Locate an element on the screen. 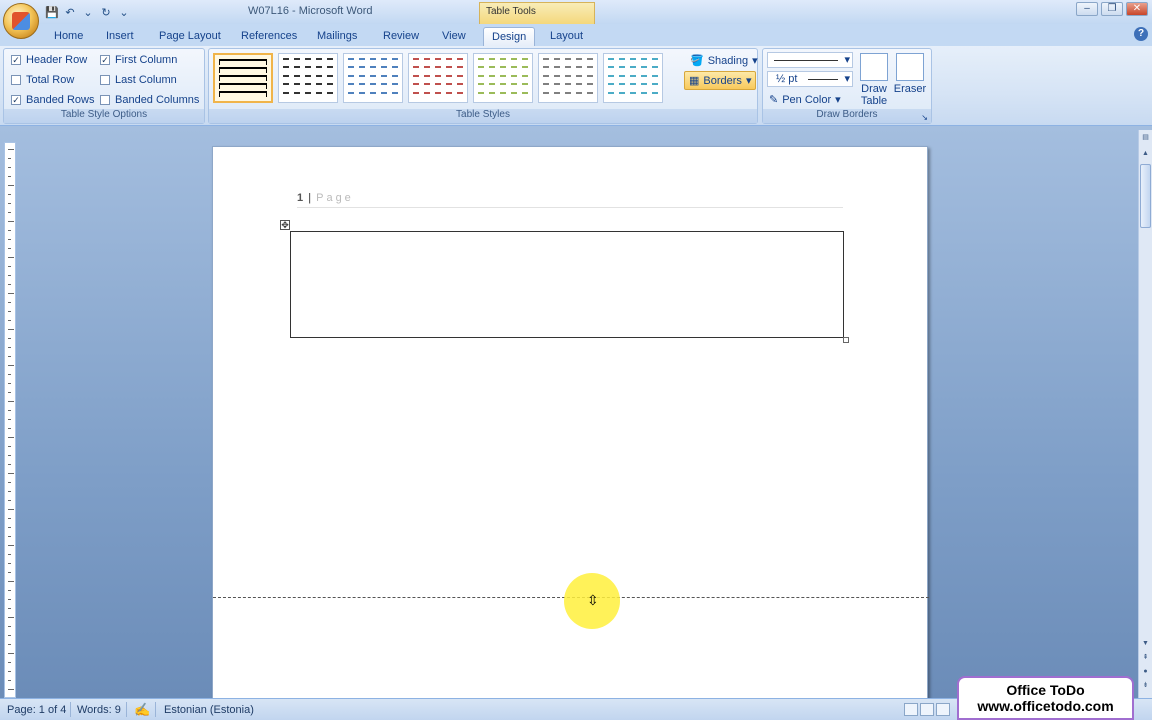  window-controls: – ❐ ✕ is located at coordinates (1112, 9).